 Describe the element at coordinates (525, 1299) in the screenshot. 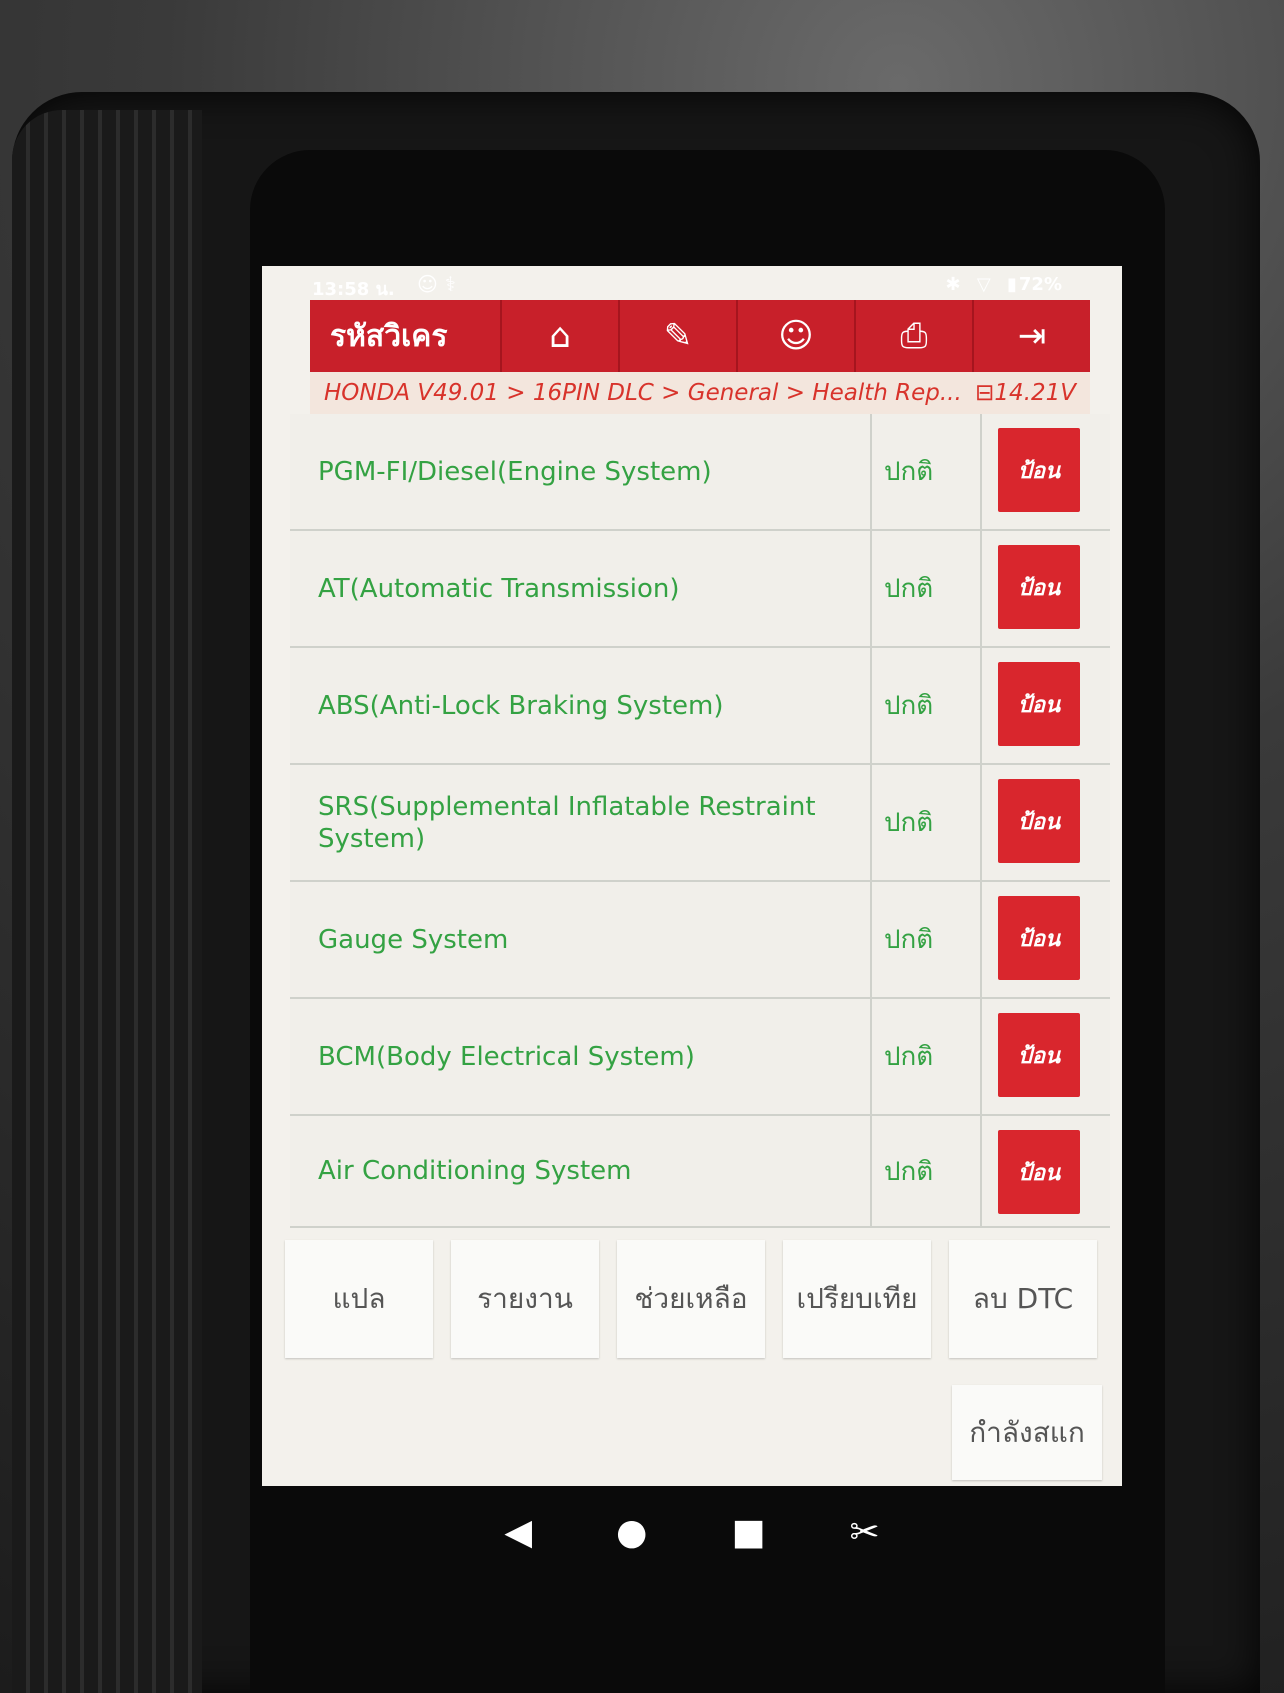

I see `report-button: รายงาน` at that location.